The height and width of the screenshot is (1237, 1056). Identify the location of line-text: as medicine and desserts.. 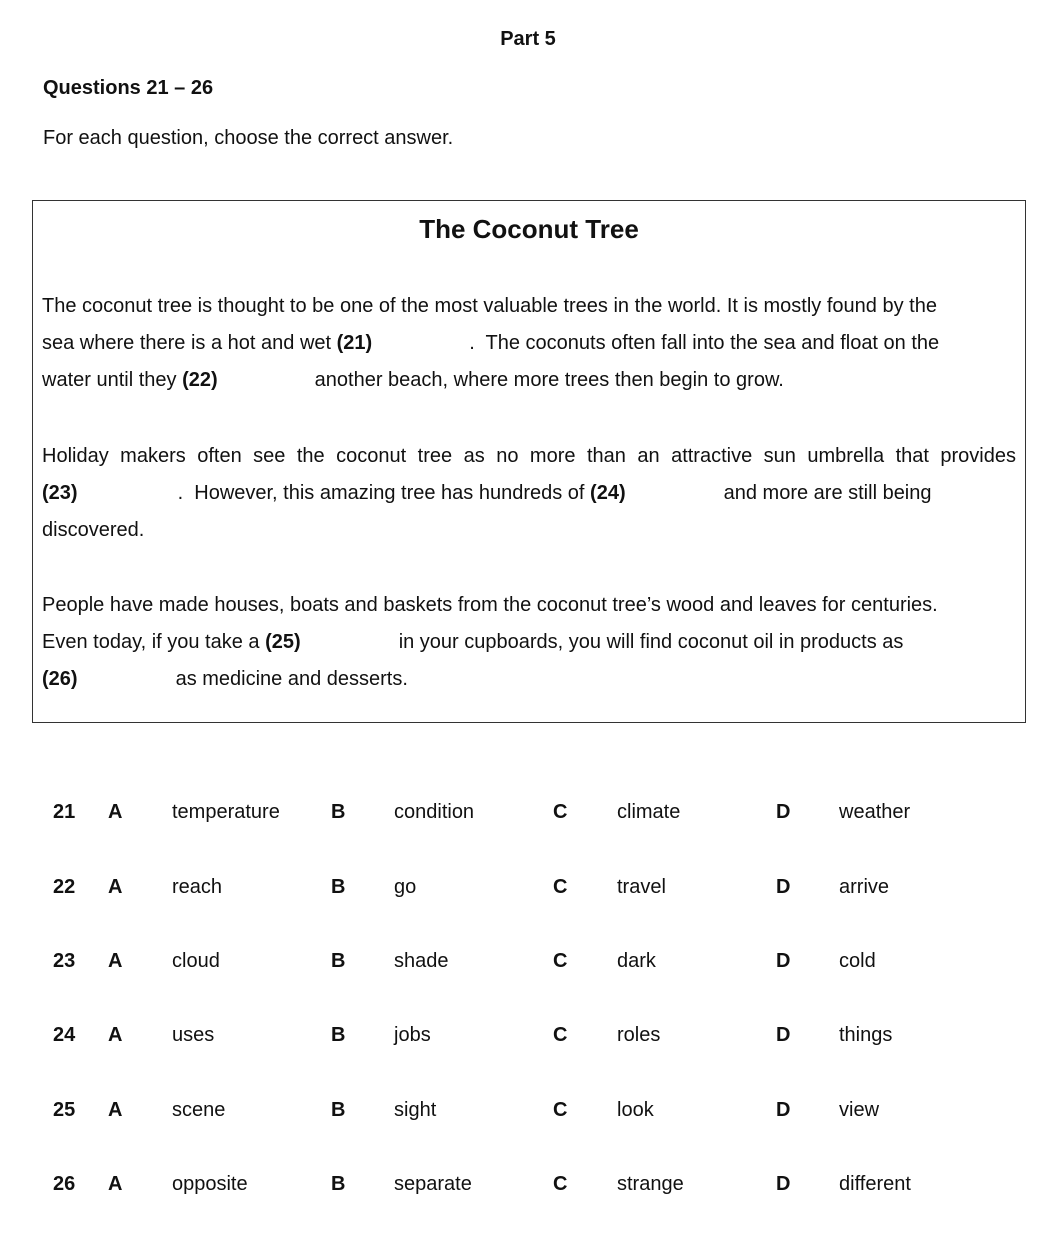
(291, 679).